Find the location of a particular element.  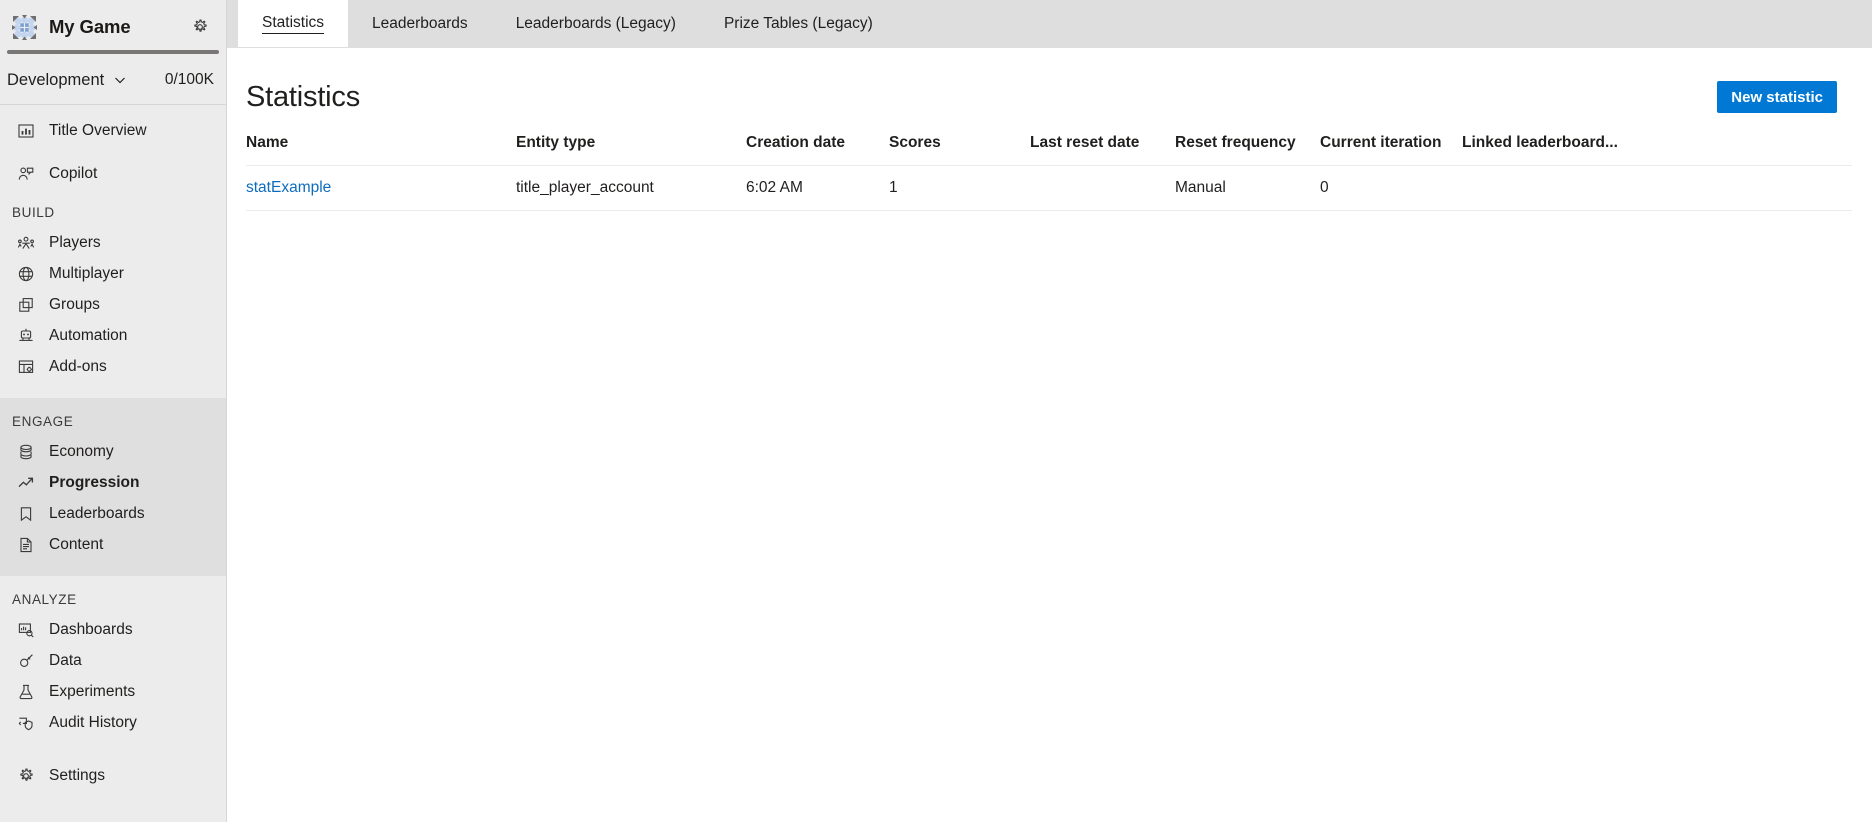

column-header-last-reset-date: Last reset date is located at coordinates (1102, 143).